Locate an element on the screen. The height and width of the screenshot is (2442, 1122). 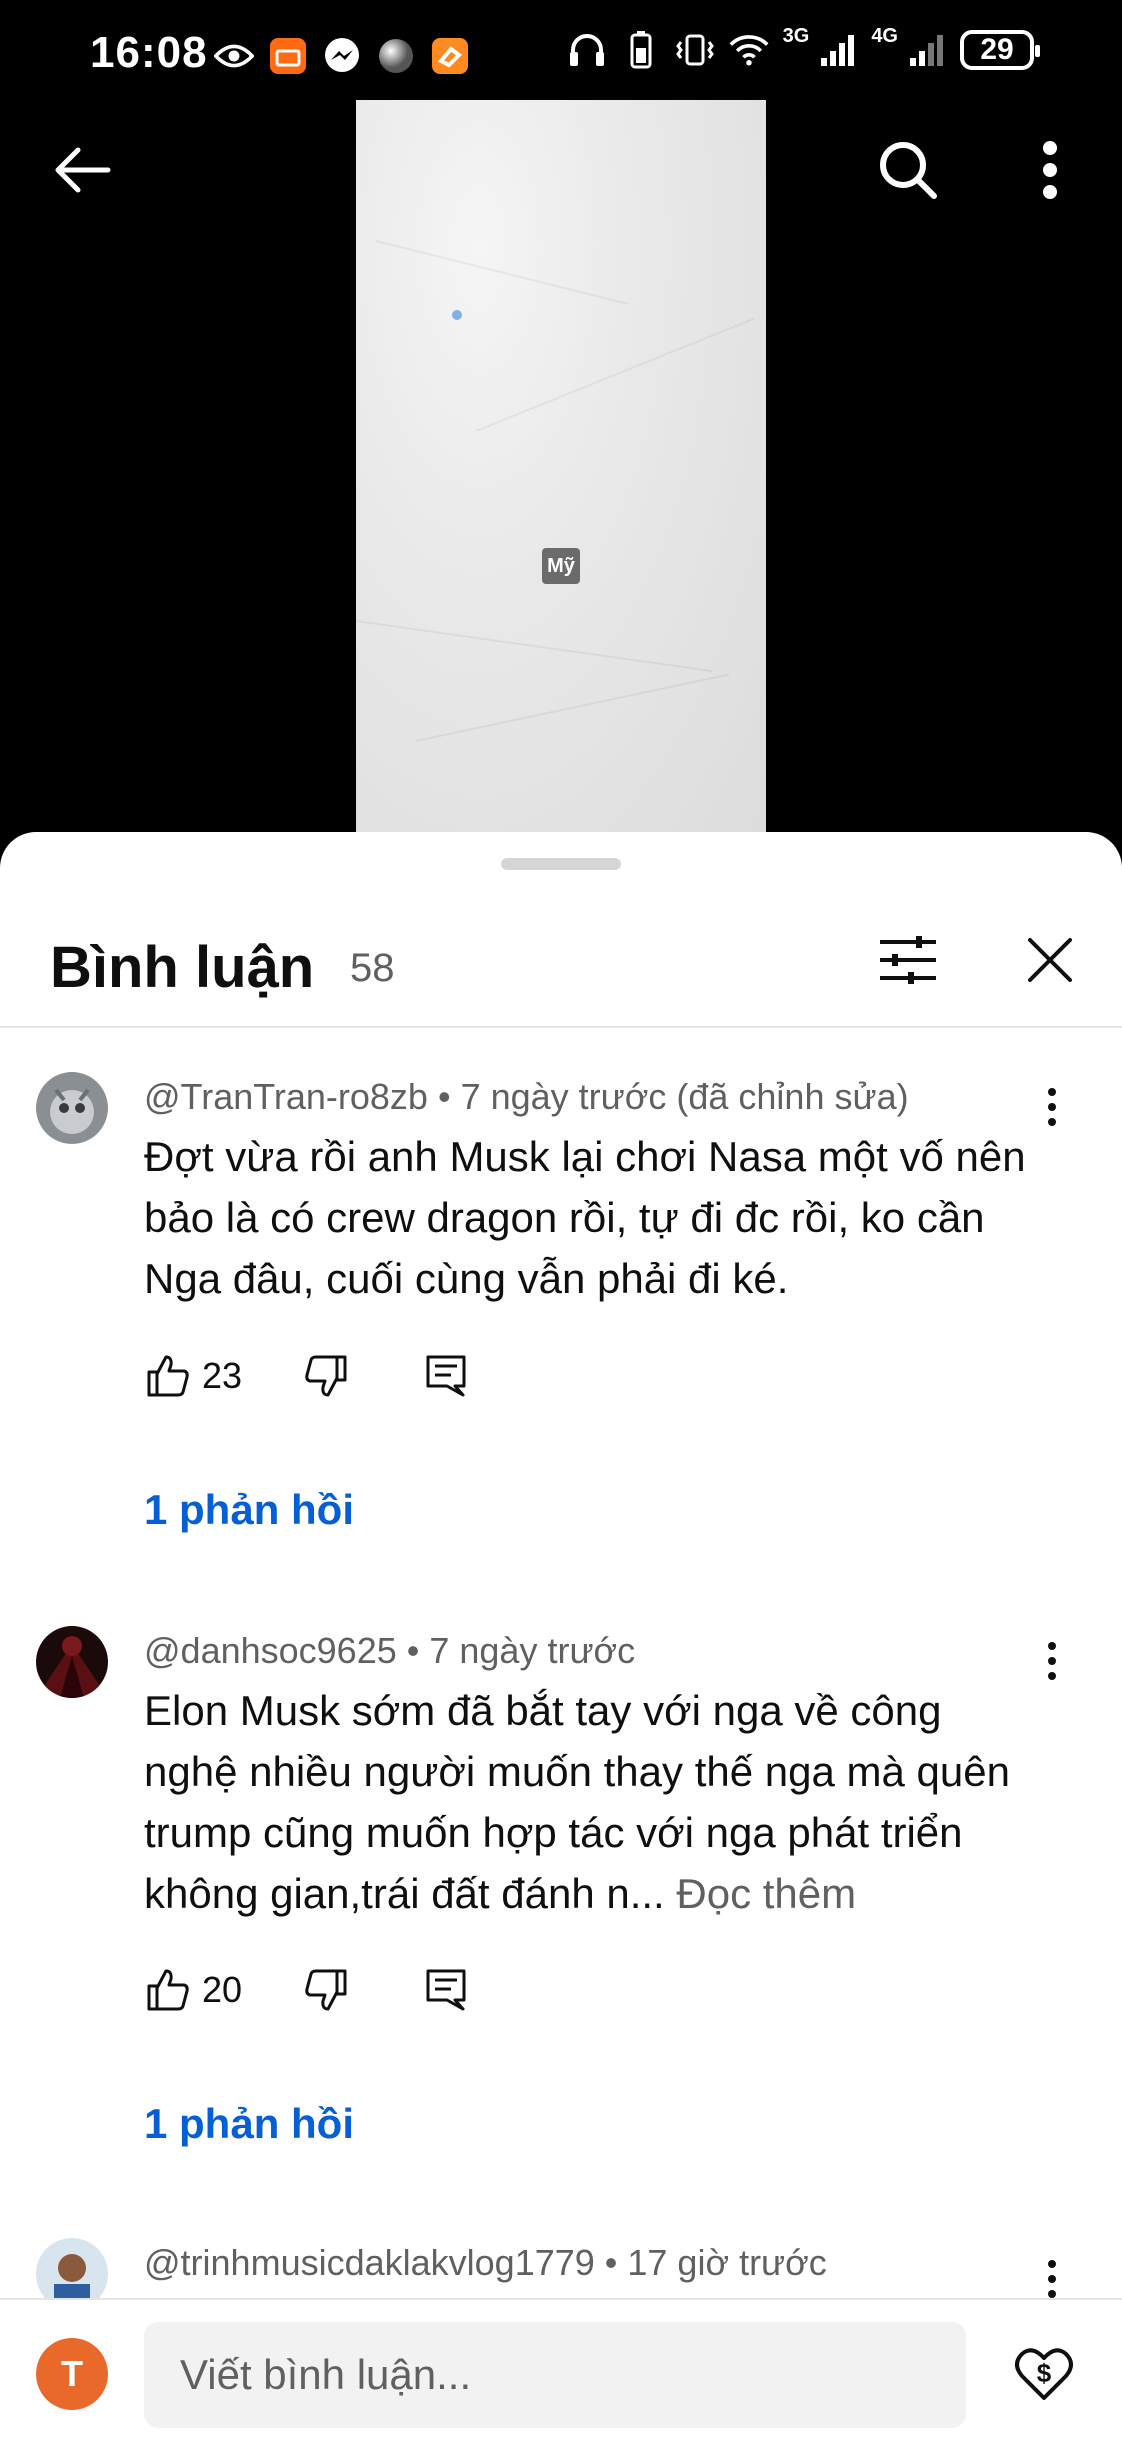
video-frame: Mỹ is located at coordinates (561, 470).